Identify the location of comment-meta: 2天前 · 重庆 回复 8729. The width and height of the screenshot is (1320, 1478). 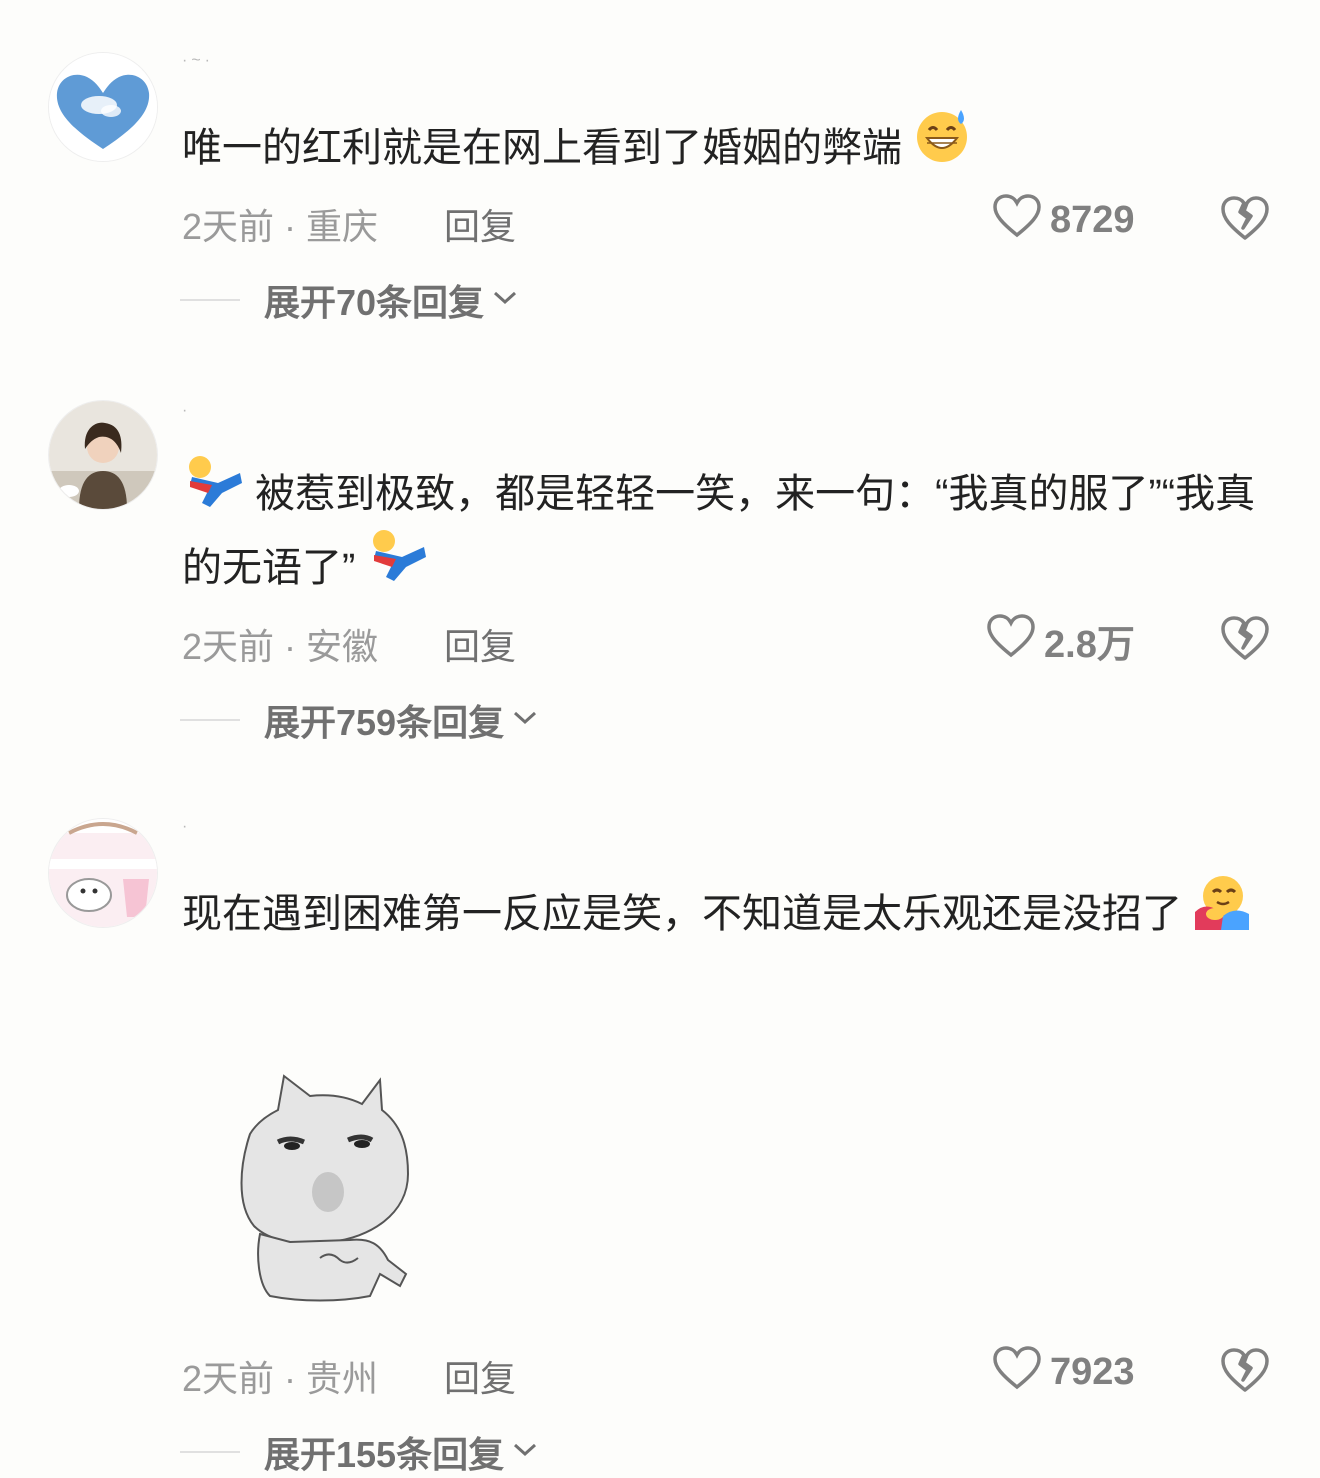
(732, 220).